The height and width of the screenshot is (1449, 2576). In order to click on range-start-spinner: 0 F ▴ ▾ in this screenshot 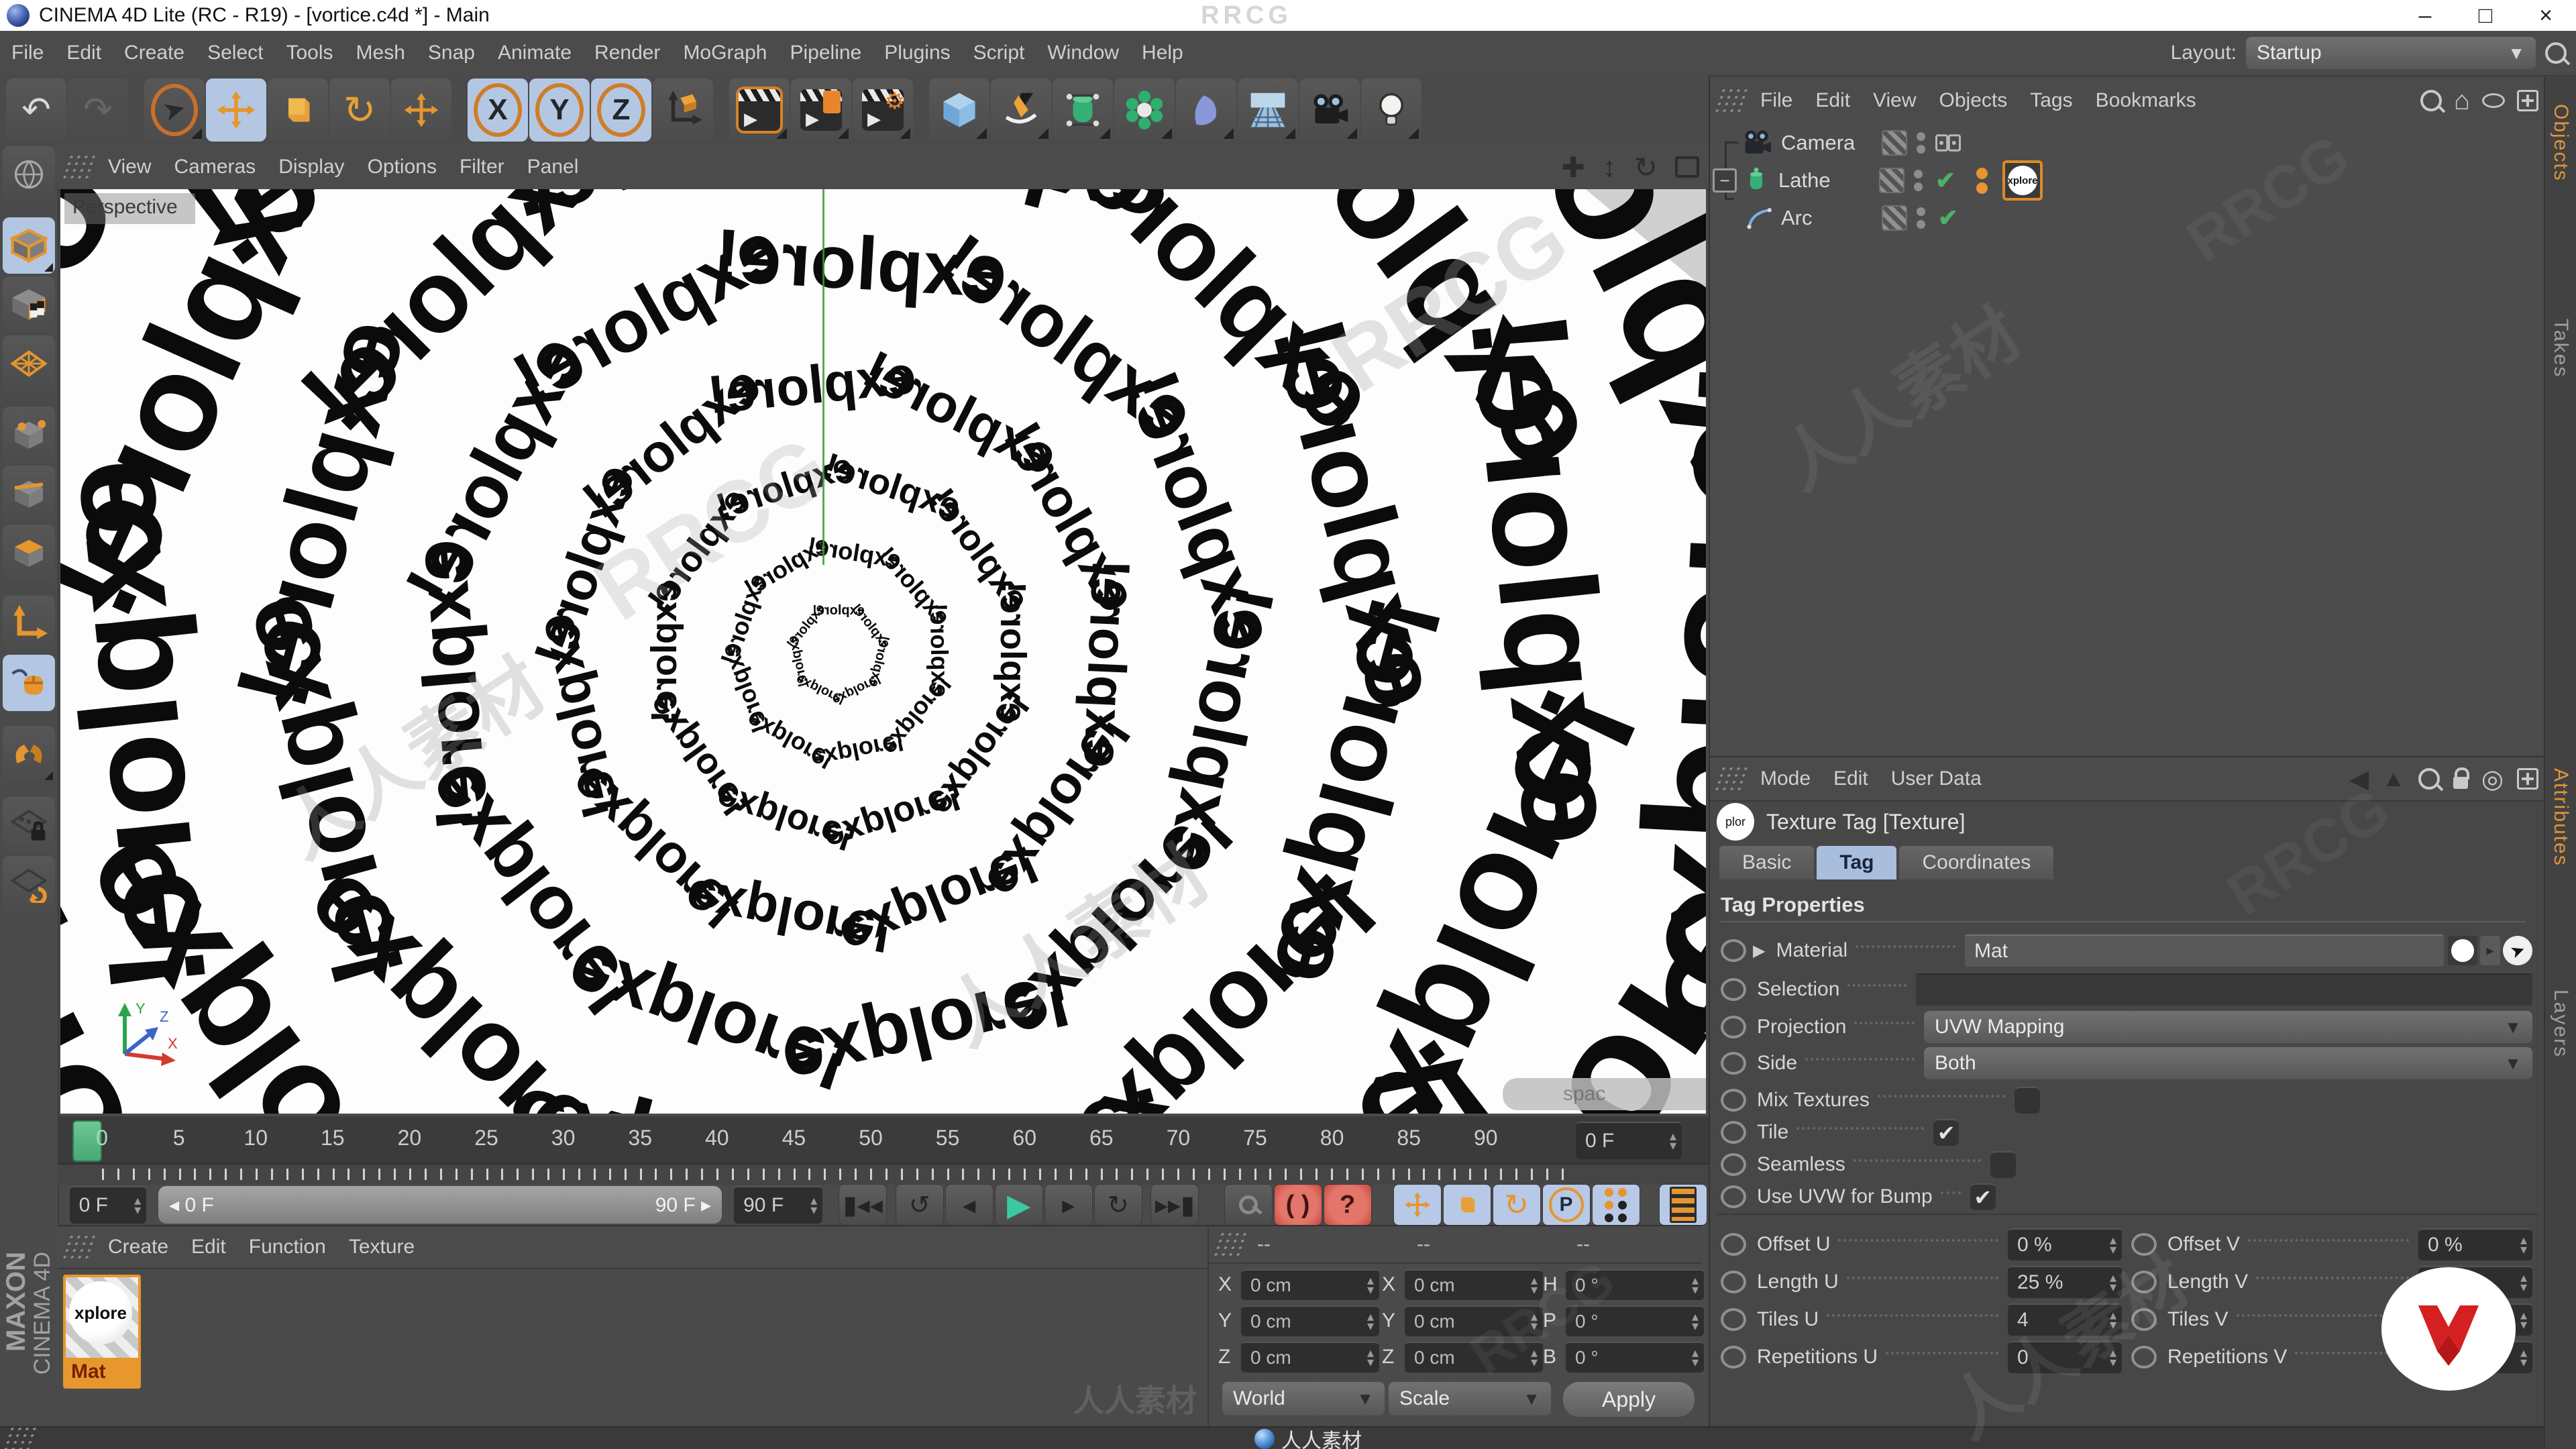, I will do `click(108, 1205)`.